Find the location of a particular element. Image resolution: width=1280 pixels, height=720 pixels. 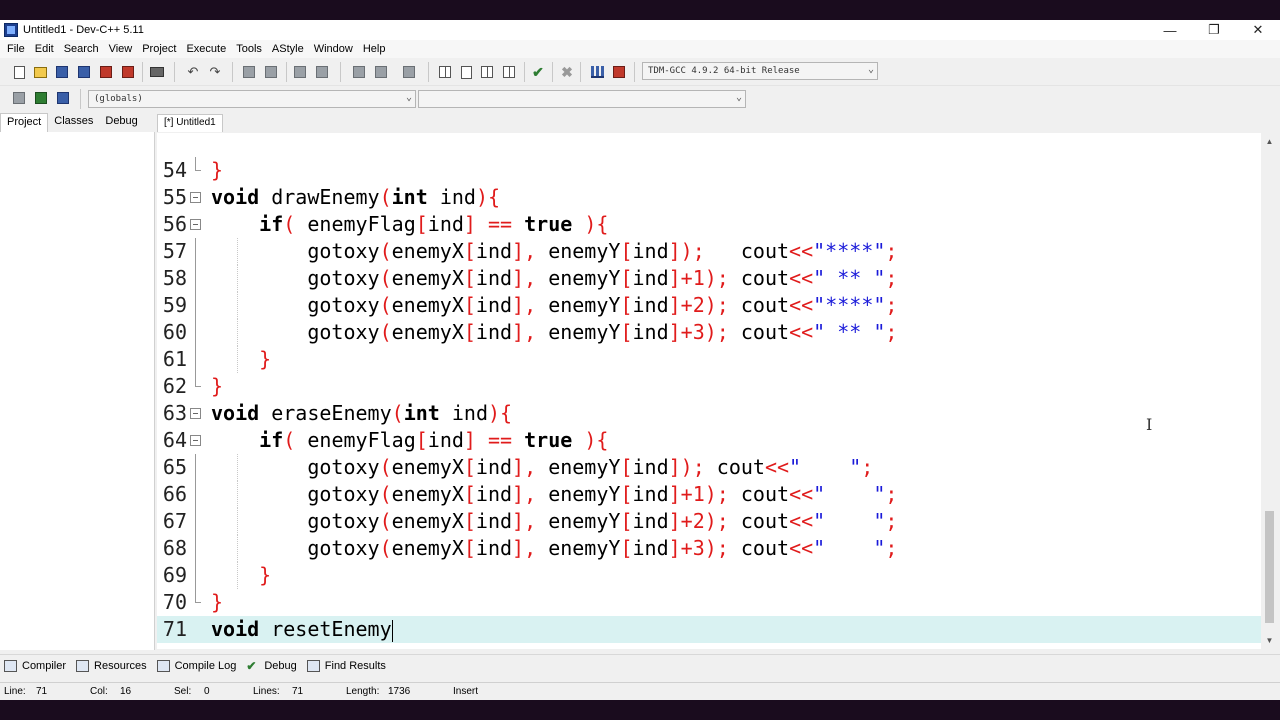

project-options-icon is located at coordinates (409, 72).